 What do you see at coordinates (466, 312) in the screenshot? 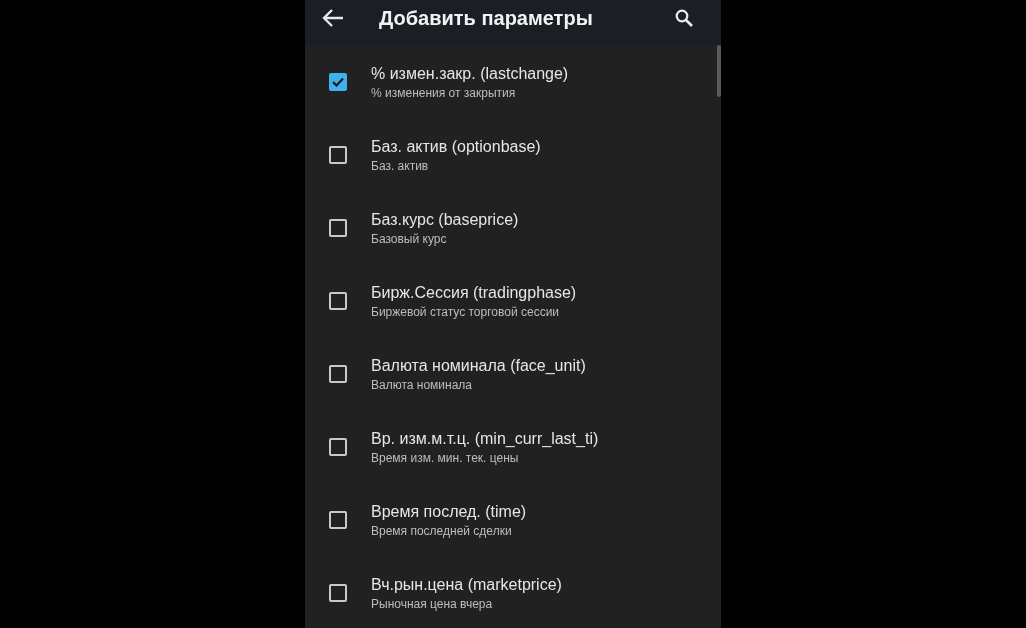
I see `parameter-description: Биржевой статус торговой сессии` at bounding box center [466, 312].